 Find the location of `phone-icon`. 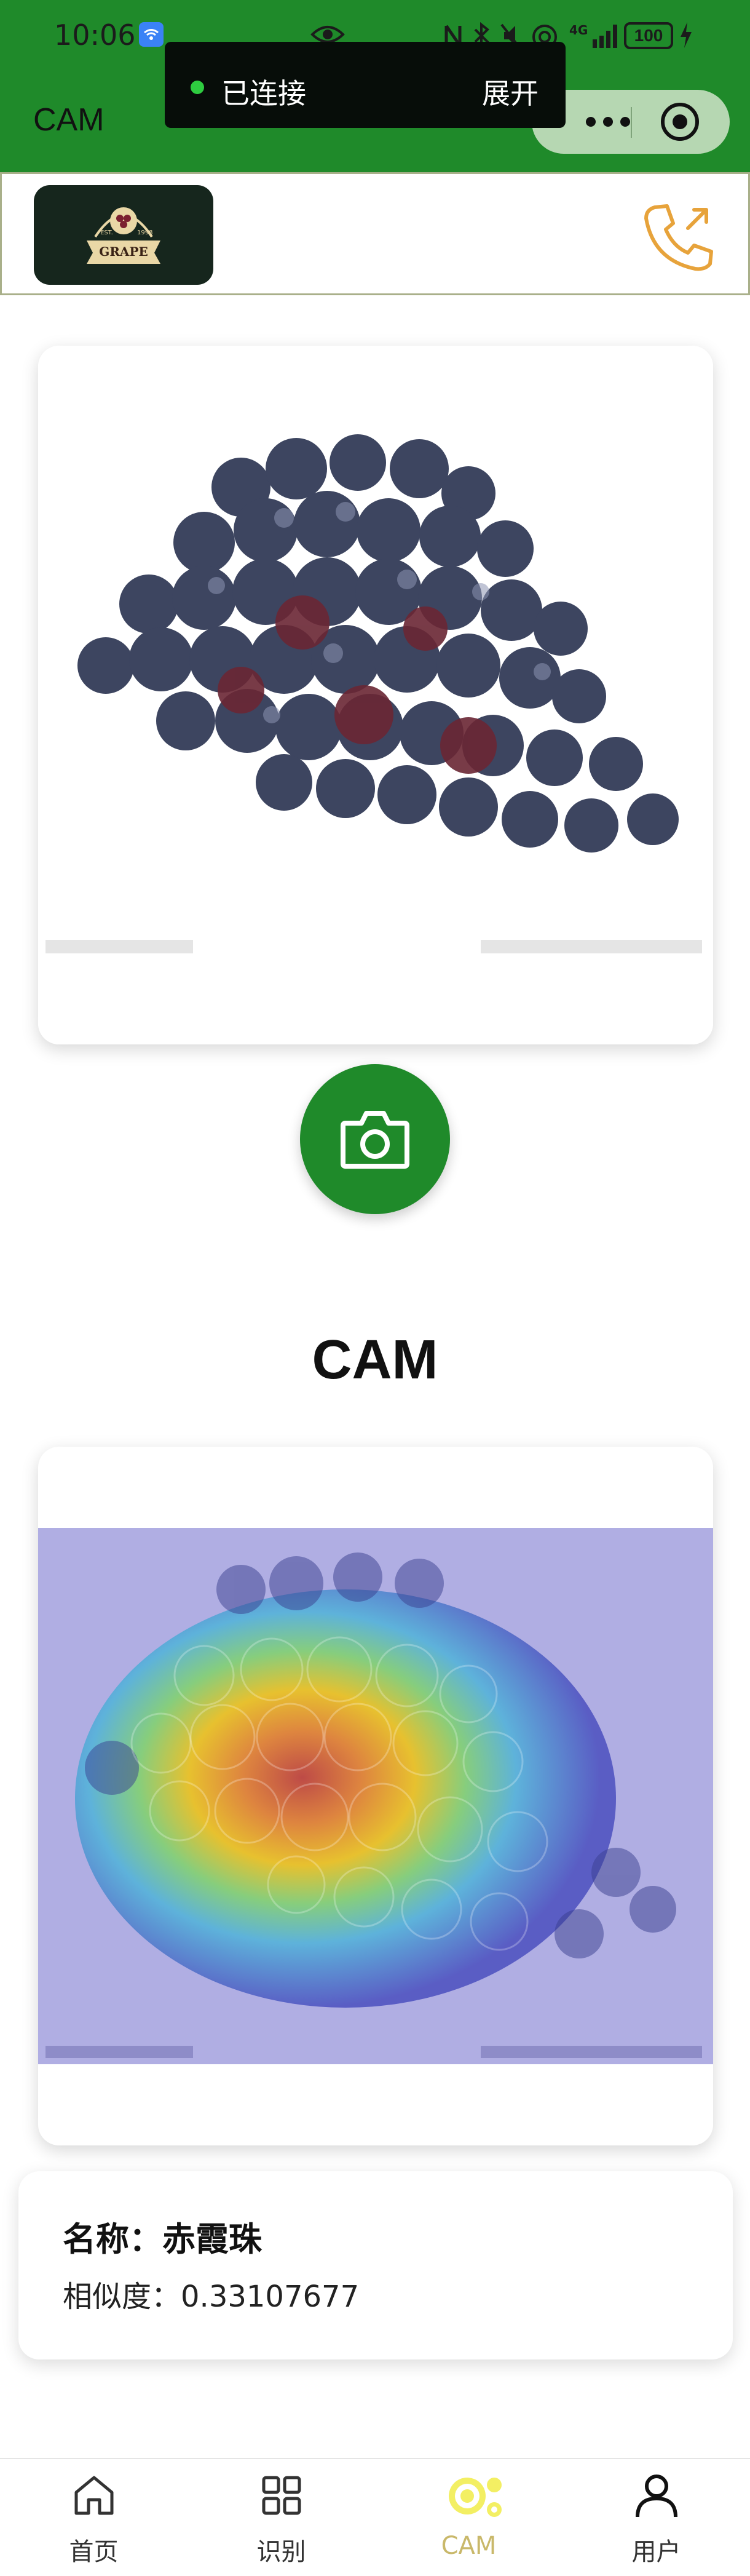

phone-icon is located at coordinates (679, 238).